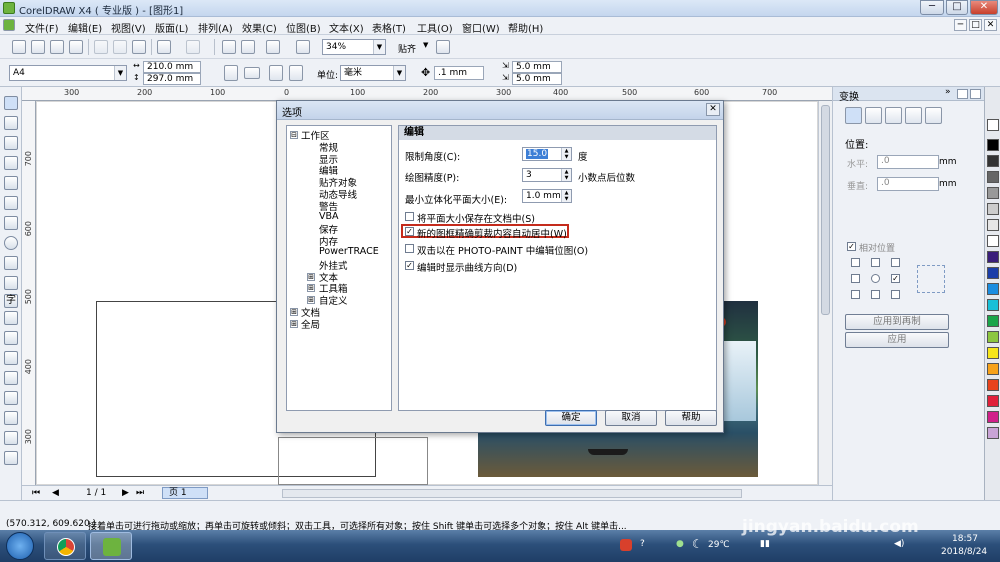  What do you see at coordinates (65, 546) in the screenshot?
I see `chrome-taskbar-button` at bounding box center [65, 546].